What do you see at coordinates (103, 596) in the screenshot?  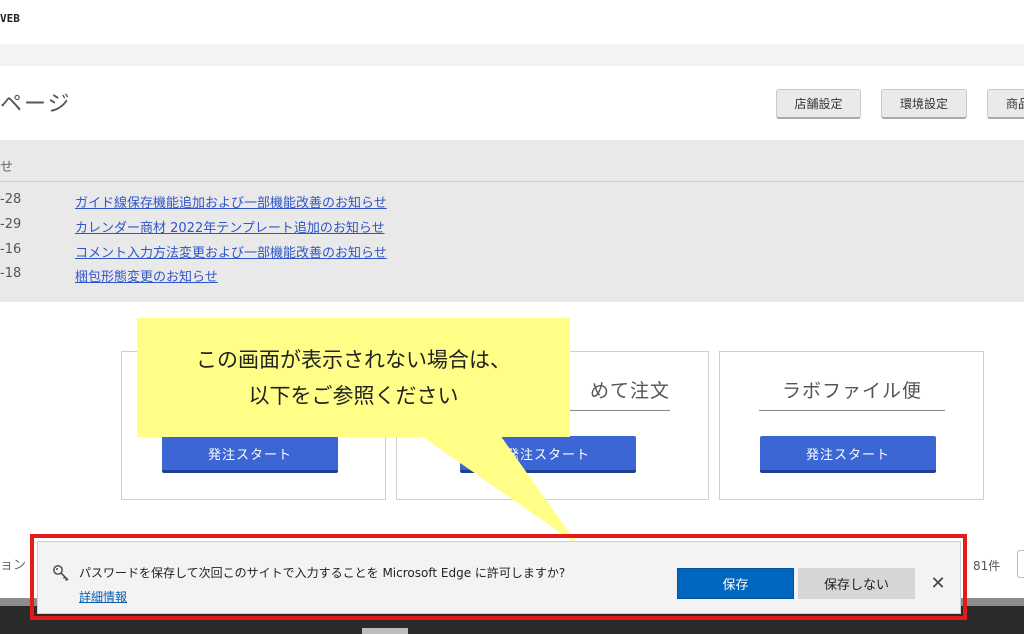 I see `details-link: 詳細情報` at bounding box center [103, 596].